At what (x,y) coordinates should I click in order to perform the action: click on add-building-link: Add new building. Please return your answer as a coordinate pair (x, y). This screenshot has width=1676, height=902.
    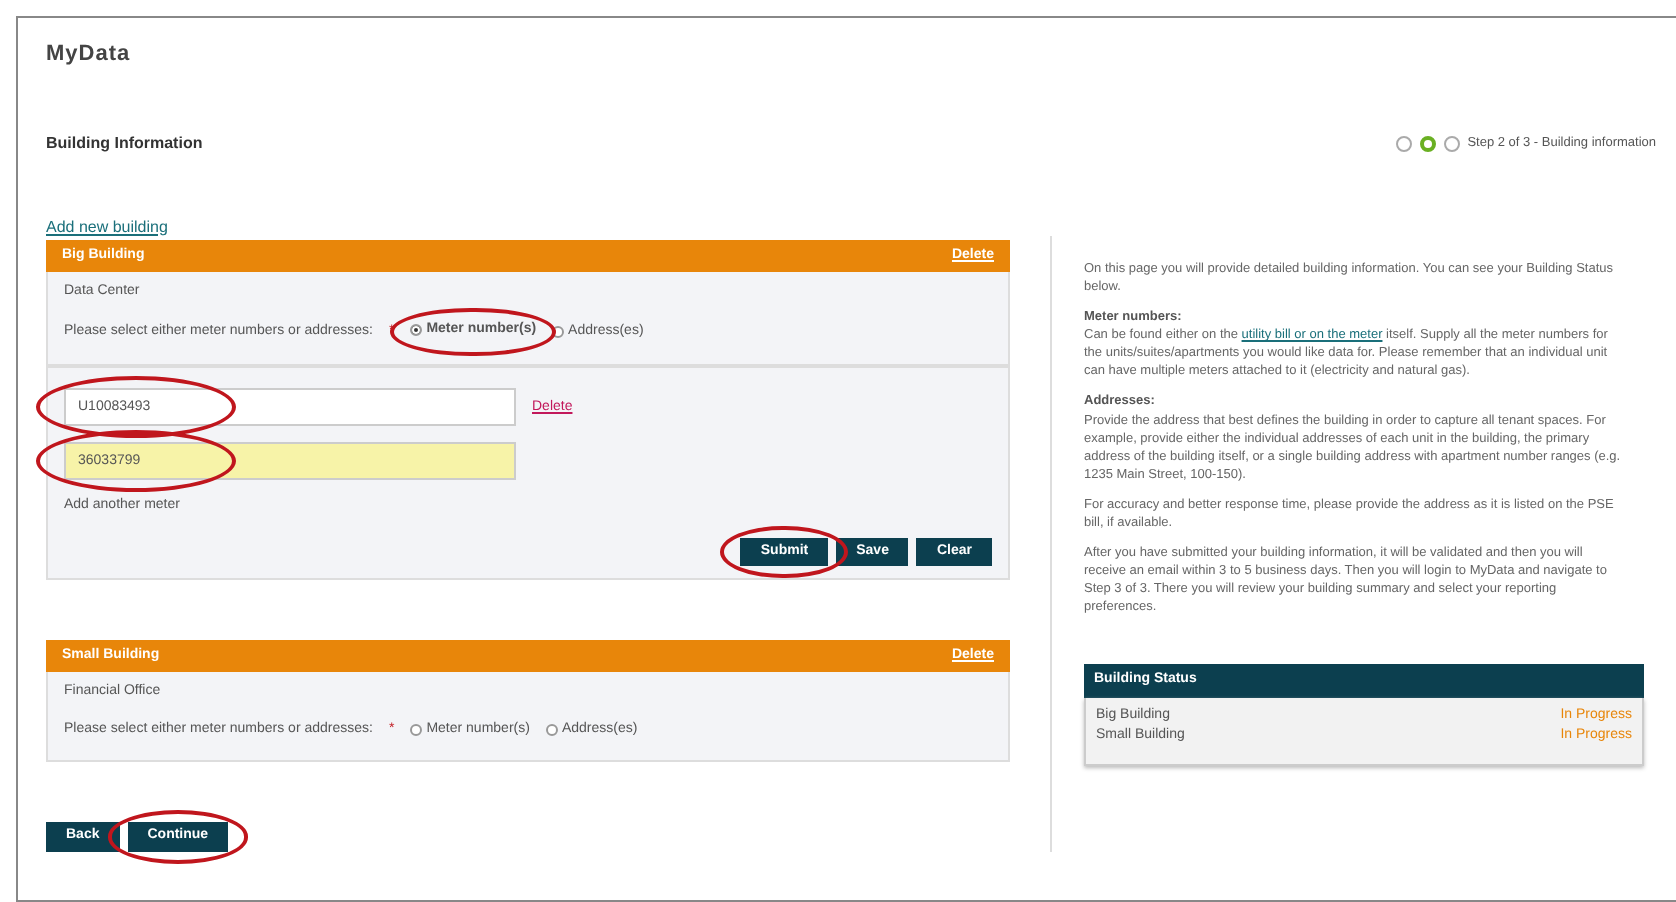
    Looking at the image, I should click on (107, 226).